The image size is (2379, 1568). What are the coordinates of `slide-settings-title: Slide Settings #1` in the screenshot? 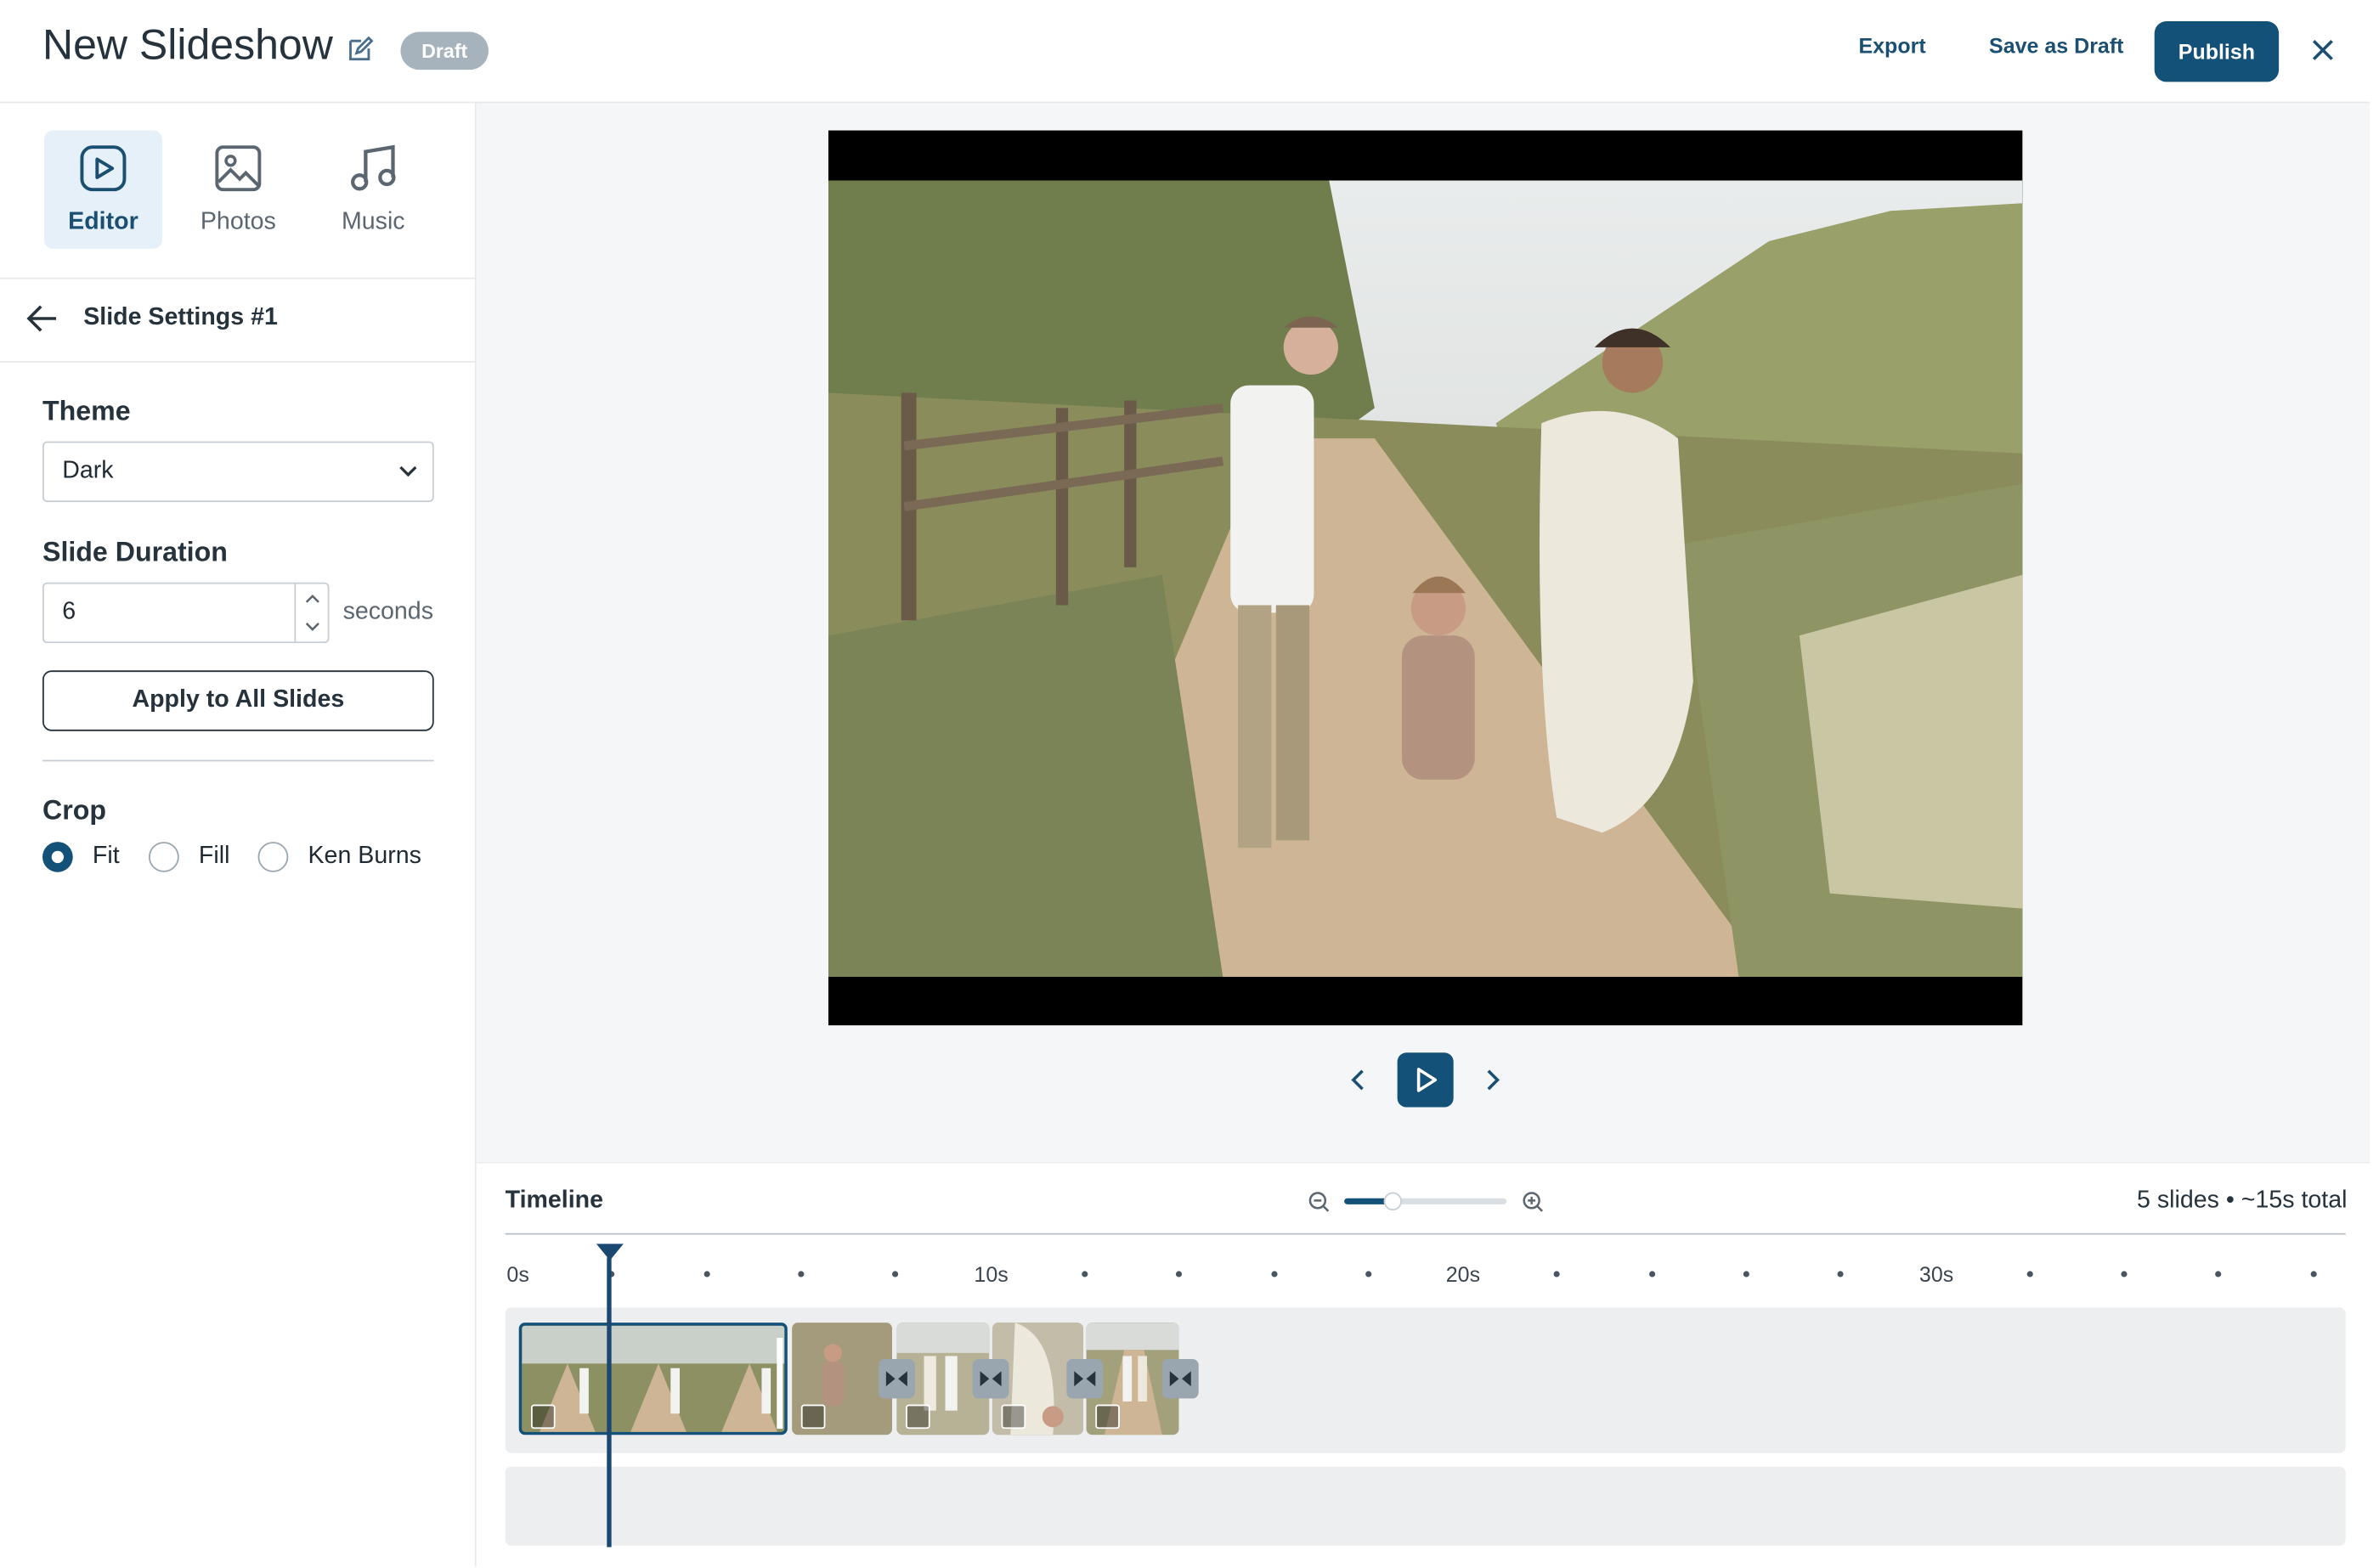 It's located at (180, 318).